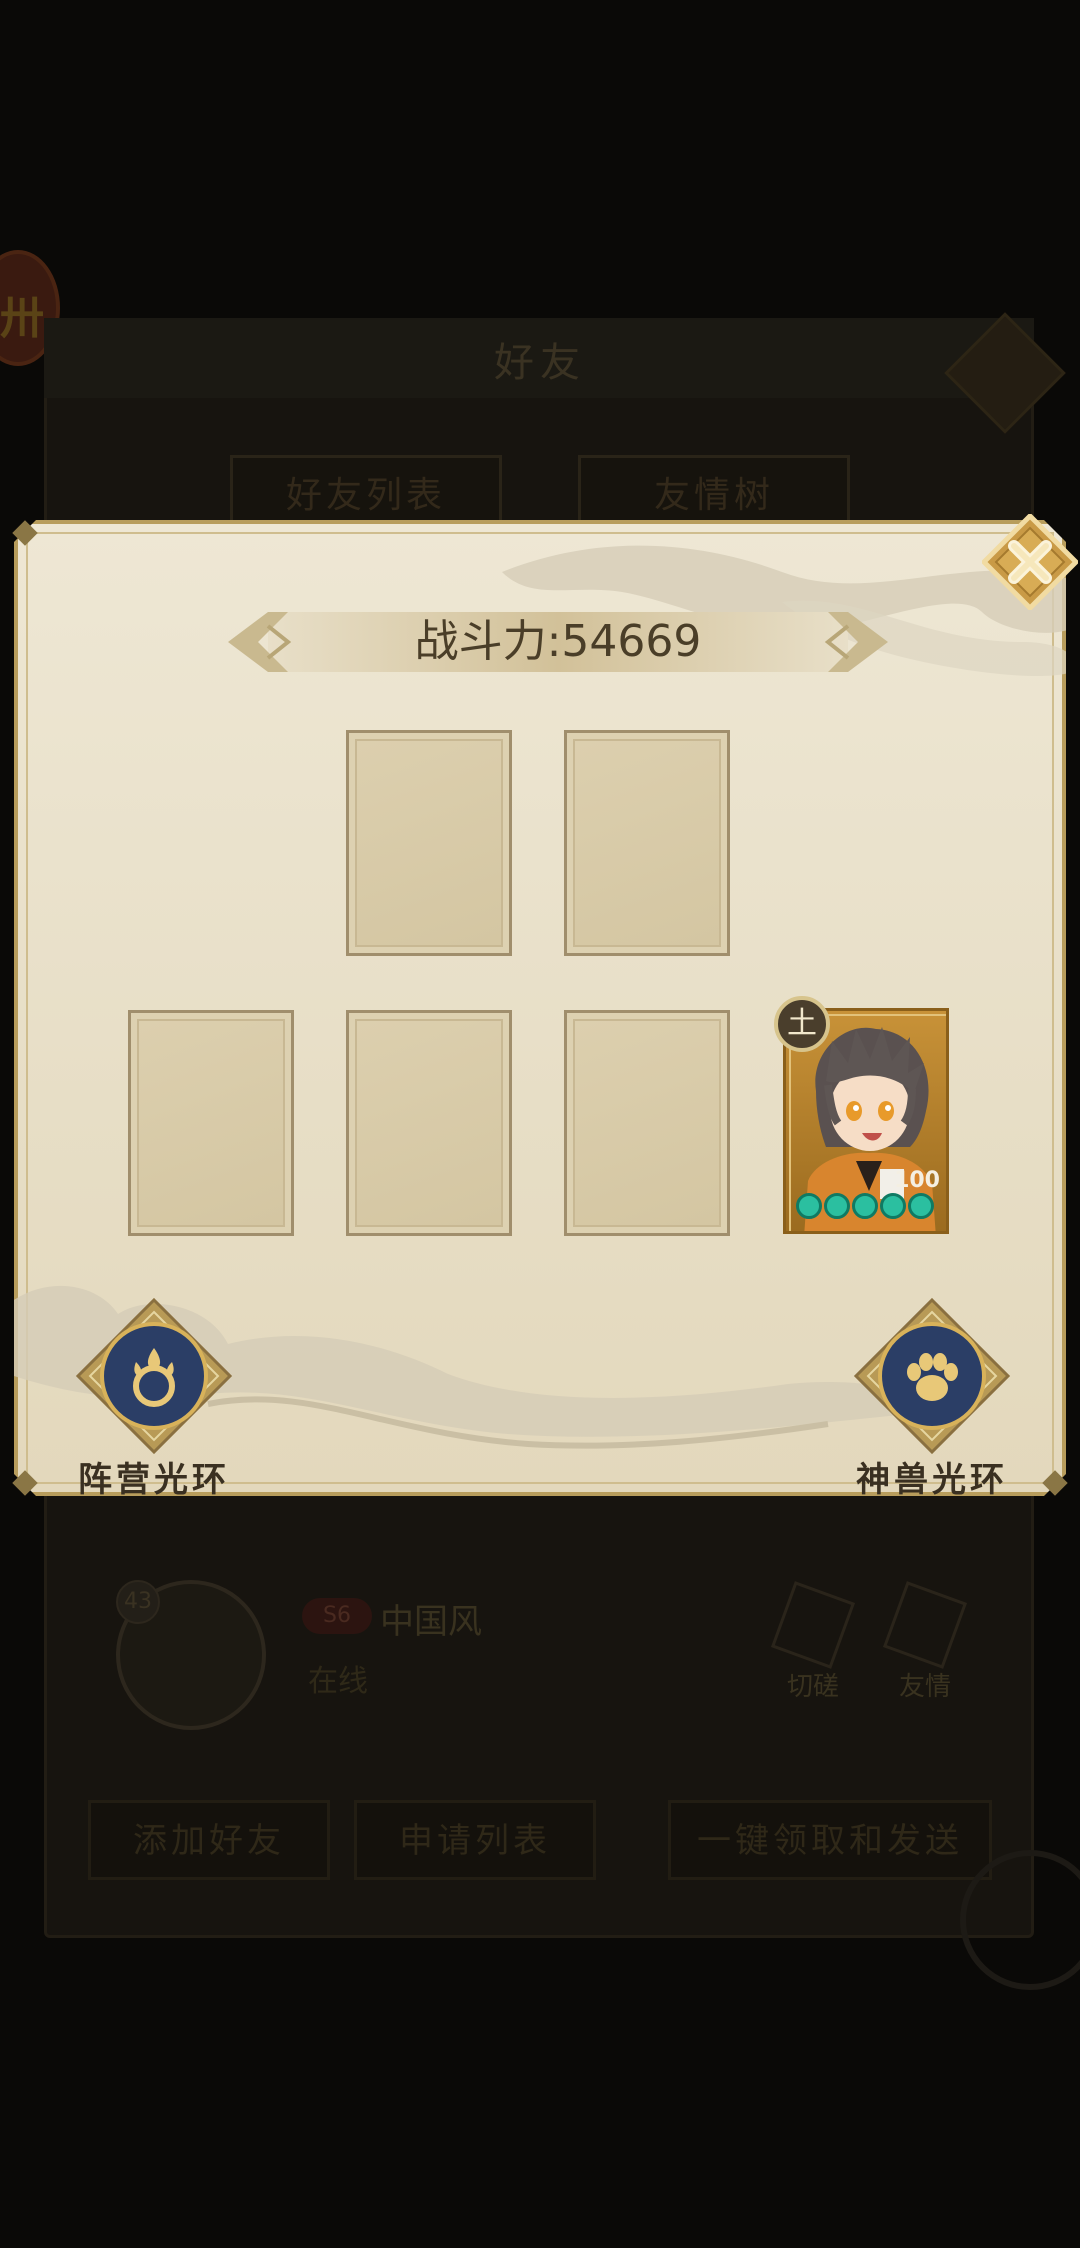 Image resolution: width=1080 pixels, height=2248 pixels. Describe the element at coordinates (475, 1840) in the screenshot. I see `request-list-button: 申请列表` at that location.